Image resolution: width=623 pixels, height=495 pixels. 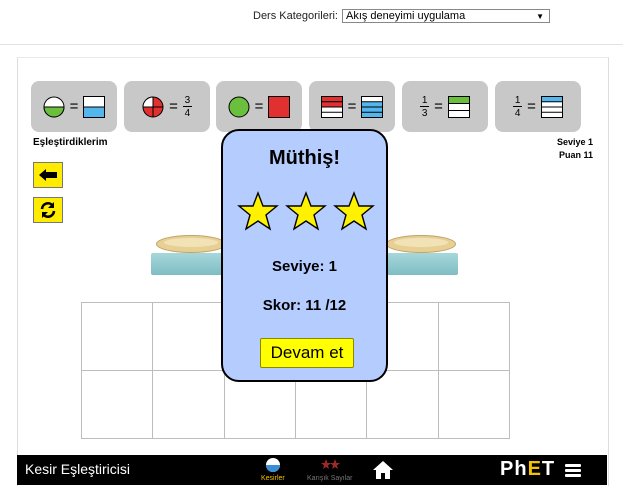 What do you see at coordinates (54, 106) in the screenshot?
I see `circle-half-green-icon` at bounding box center [54, 106].